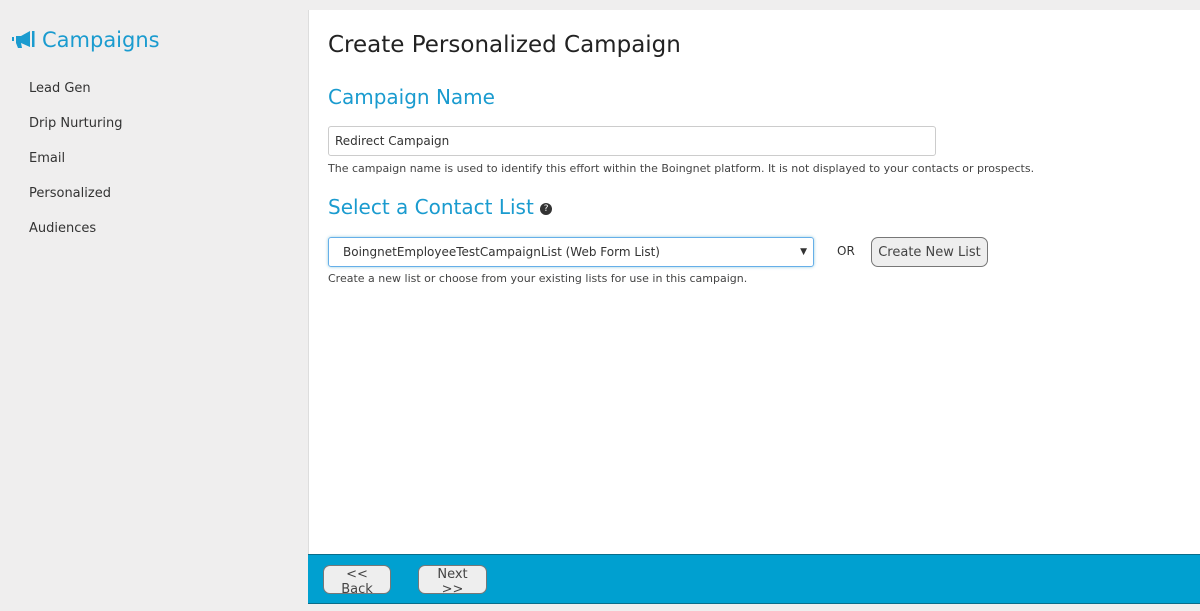 The width and height of the screenshot is (1200, 611). Describe the element at coordinates (75, 237) in the screenshot. I see `sidebar-item-audiences: Audiences` at that location.